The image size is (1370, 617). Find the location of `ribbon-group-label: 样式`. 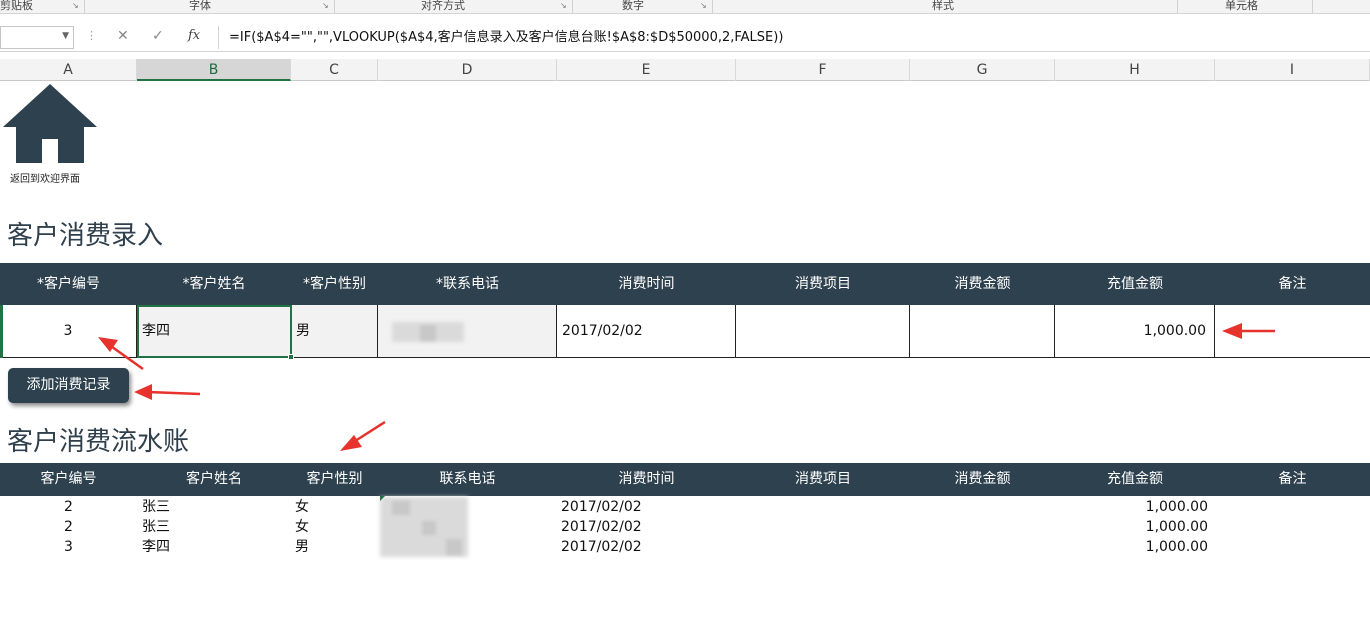

ribbon-group-label: 样式 is located at coordinates (943, 6).